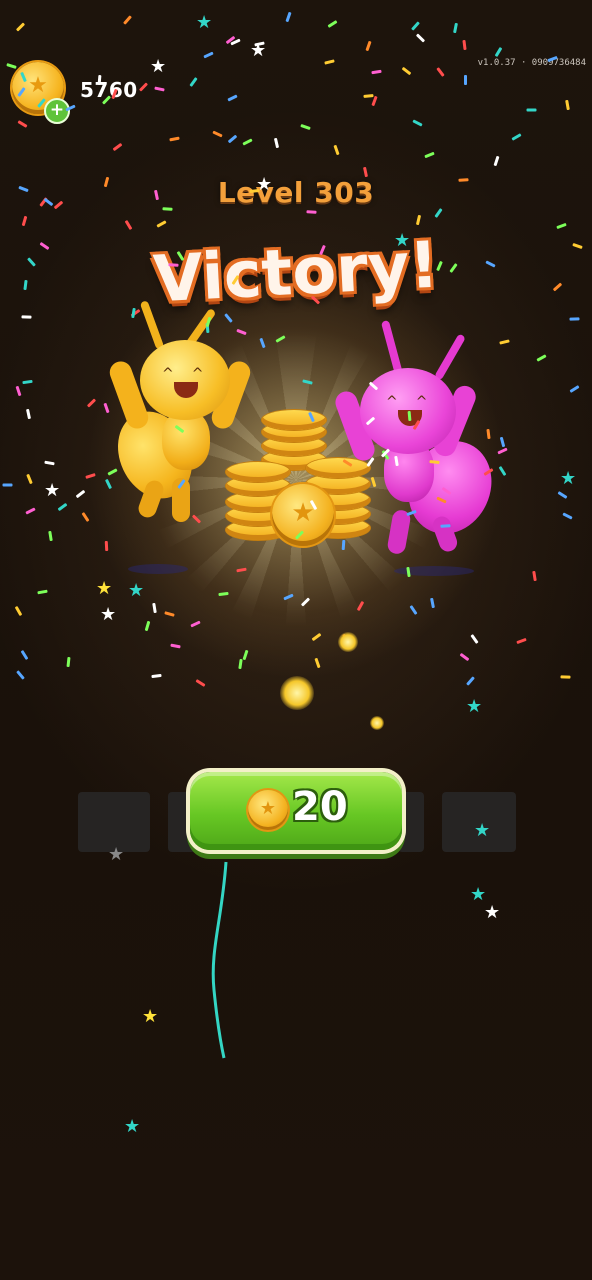 The width and height of the screenshot is (592, 1280). Describe the element at coordinates (268, 810) in the screenshot. I see `coin-icon` at that location.